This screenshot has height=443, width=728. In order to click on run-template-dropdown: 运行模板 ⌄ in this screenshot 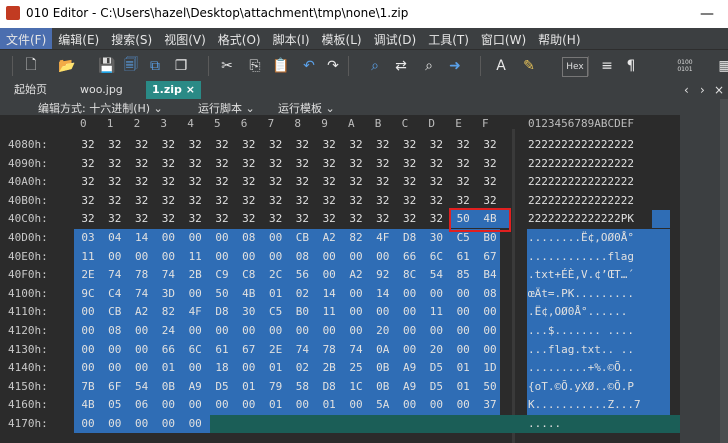, I will do `click(306, 108)`.